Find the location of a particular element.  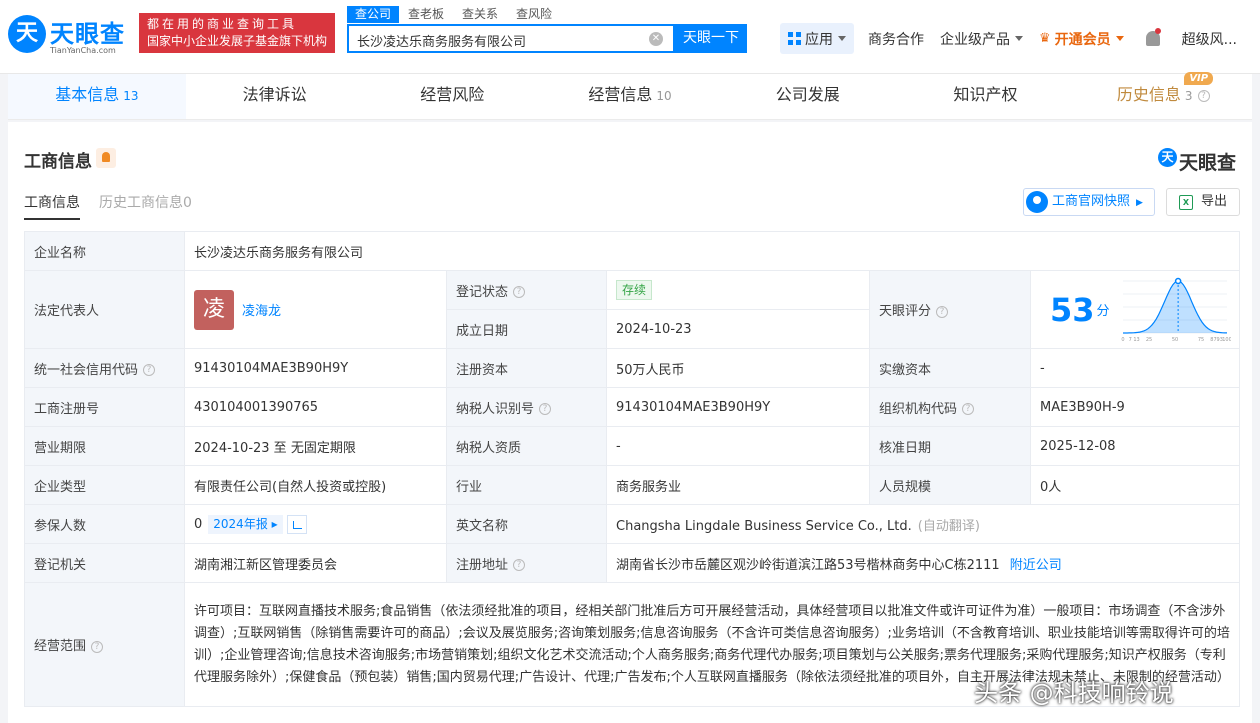

subscribe-bell-icon is located at coordinates (106, 158).